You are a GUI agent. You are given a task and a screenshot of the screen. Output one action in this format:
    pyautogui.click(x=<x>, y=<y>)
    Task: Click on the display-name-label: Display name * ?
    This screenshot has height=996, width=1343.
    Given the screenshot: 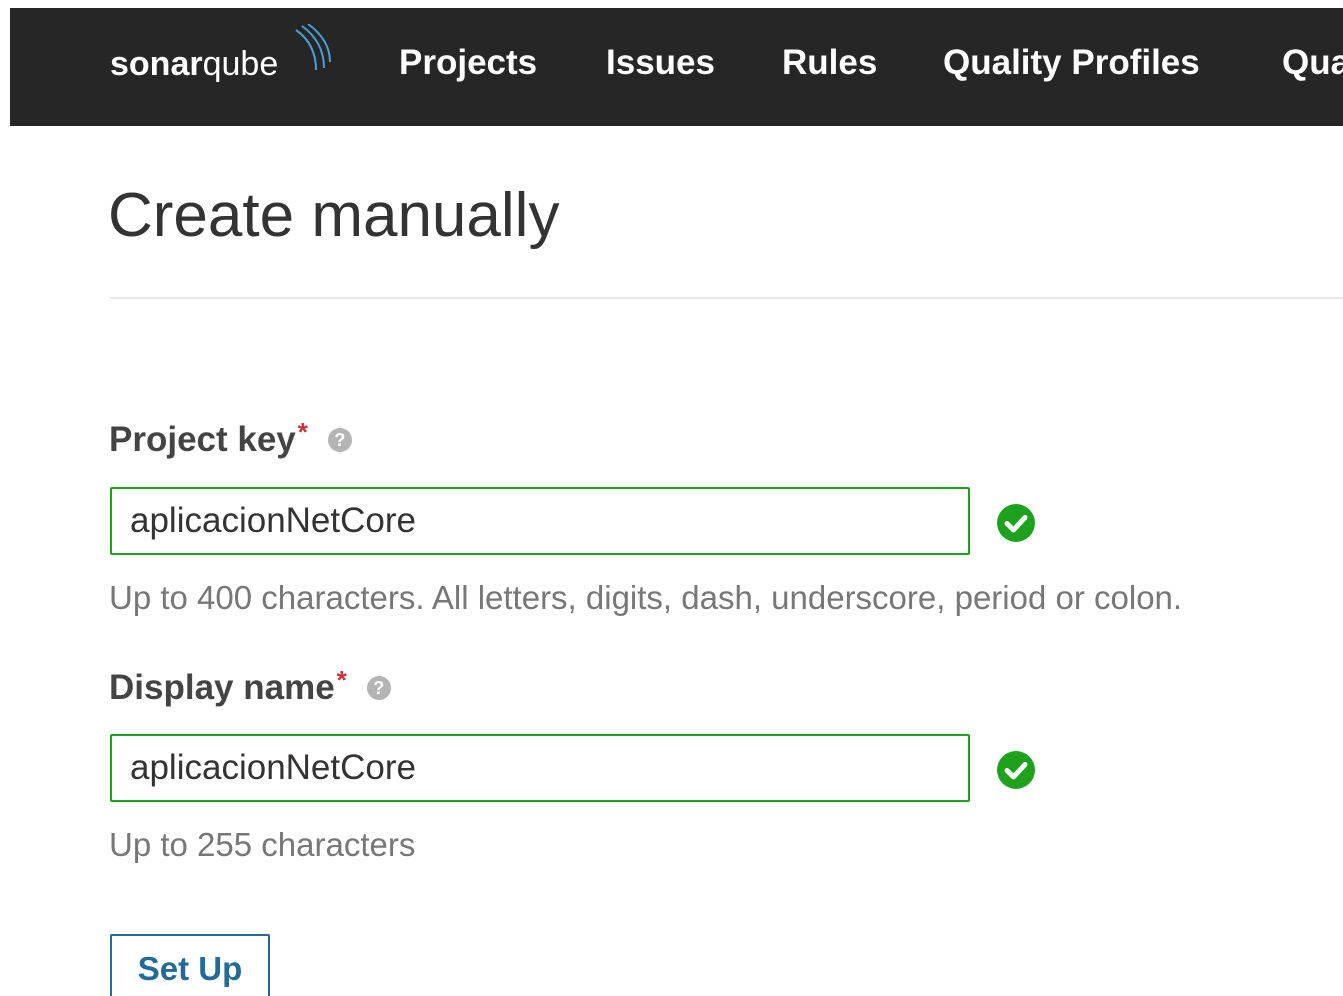 What is the action you would take?
    pyautogui.click(x=250, y=687)
    